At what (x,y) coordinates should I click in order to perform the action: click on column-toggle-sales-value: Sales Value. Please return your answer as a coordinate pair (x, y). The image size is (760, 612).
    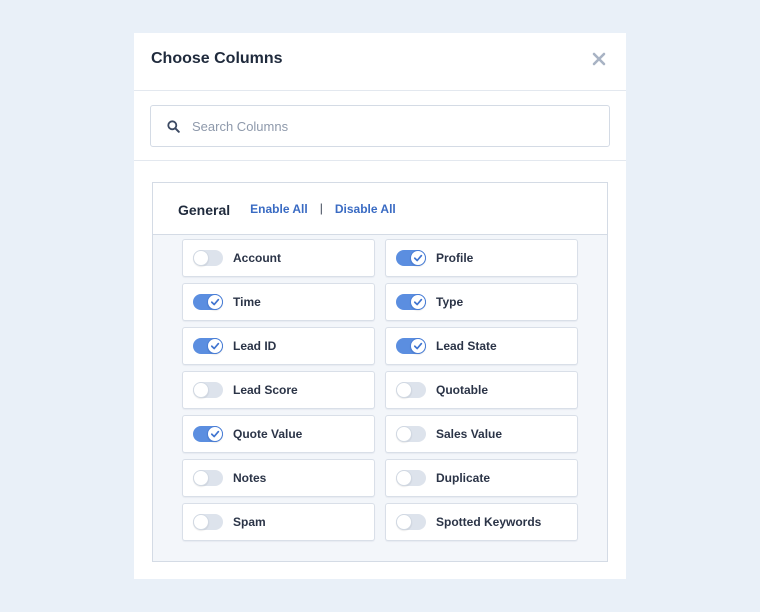
    Looking at the image, I should click on (481, 434).